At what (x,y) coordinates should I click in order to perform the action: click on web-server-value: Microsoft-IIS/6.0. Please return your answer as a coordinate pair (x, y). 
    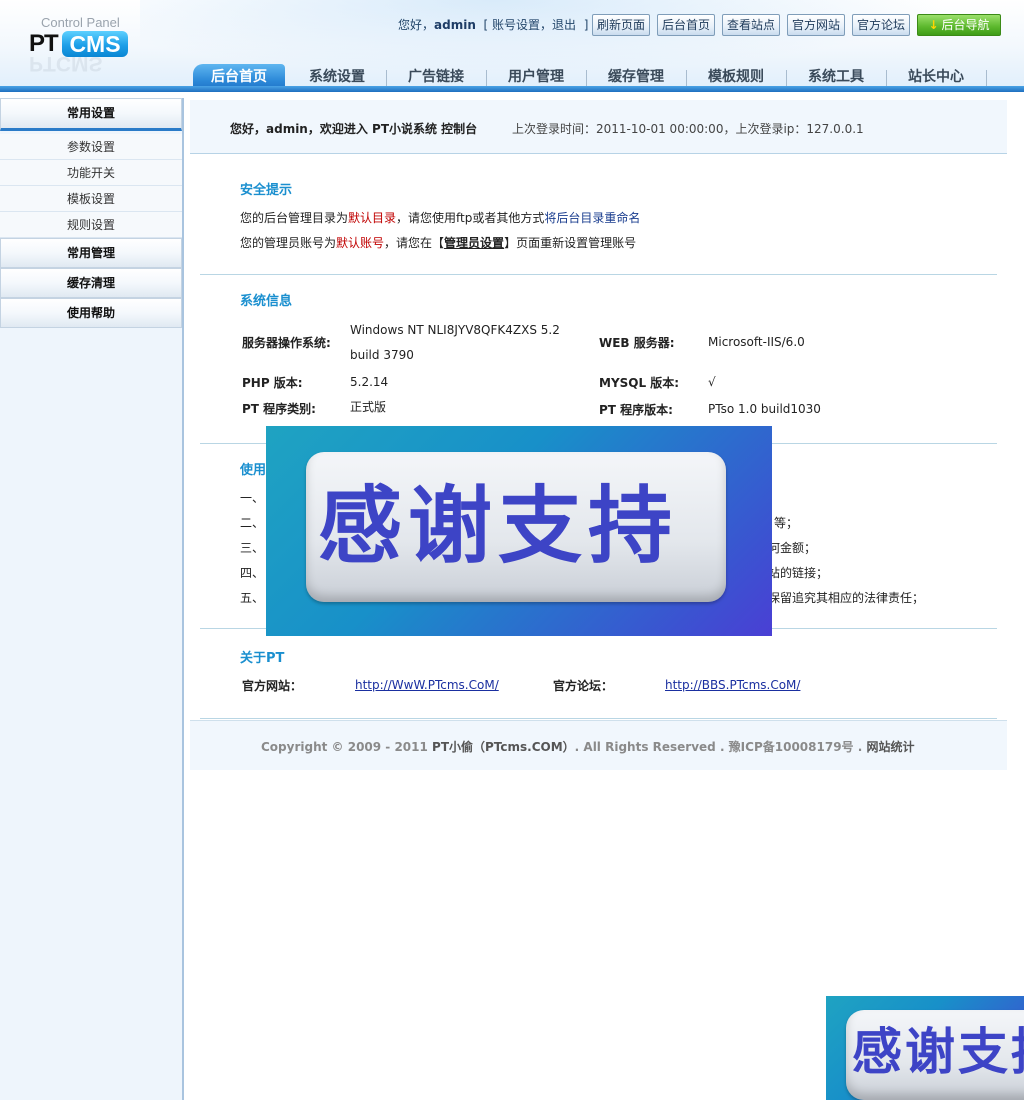
    Looking at the image, I should click on (756, 342).